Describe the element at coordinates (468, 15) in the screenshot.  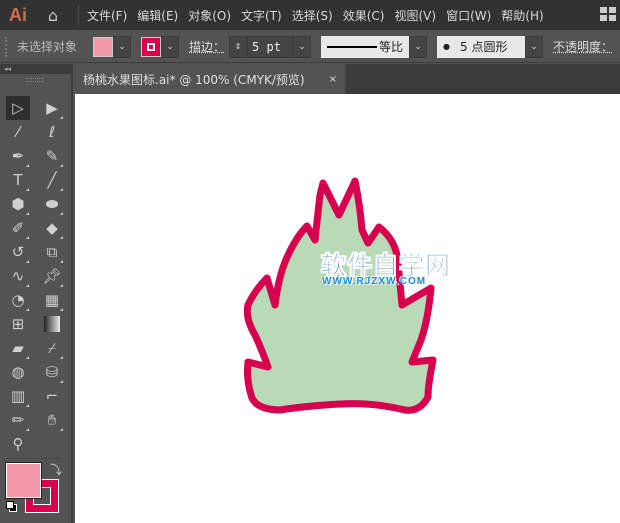
I see `menu-window: 窗口(W)` at that location.